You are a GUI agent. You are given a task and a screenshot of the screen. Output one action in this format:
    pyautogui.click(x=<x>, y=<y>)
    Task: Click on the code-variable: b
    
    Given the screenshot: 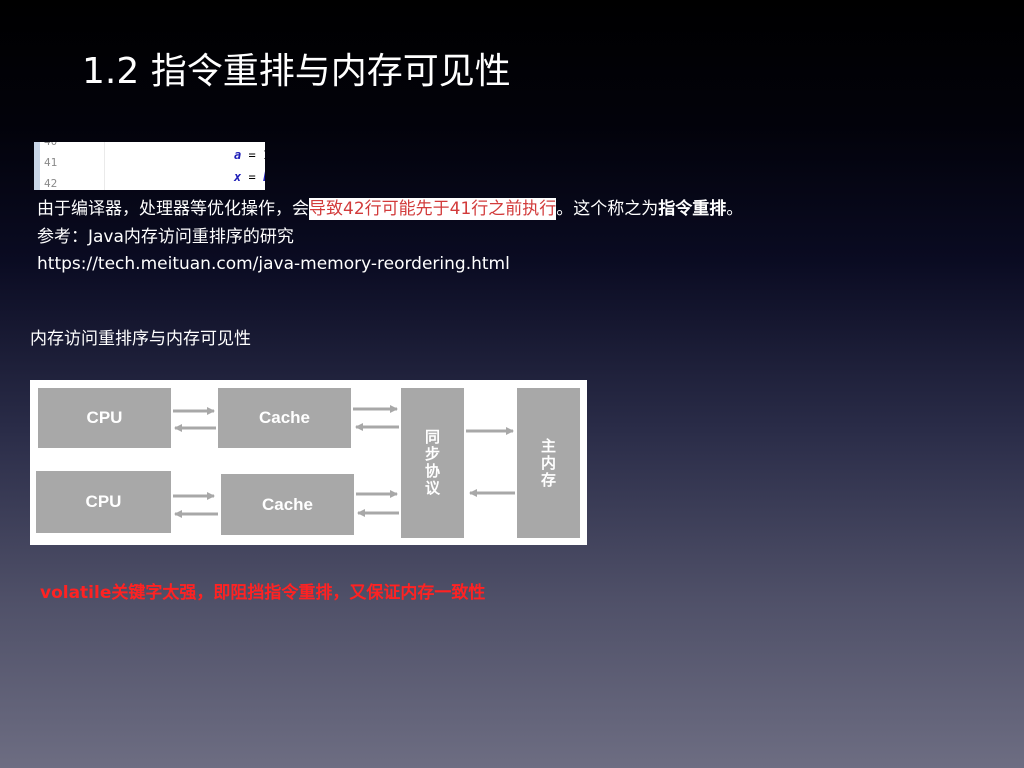 What is the action you would take?
    pyautogui.click(x=264, y=177)
    